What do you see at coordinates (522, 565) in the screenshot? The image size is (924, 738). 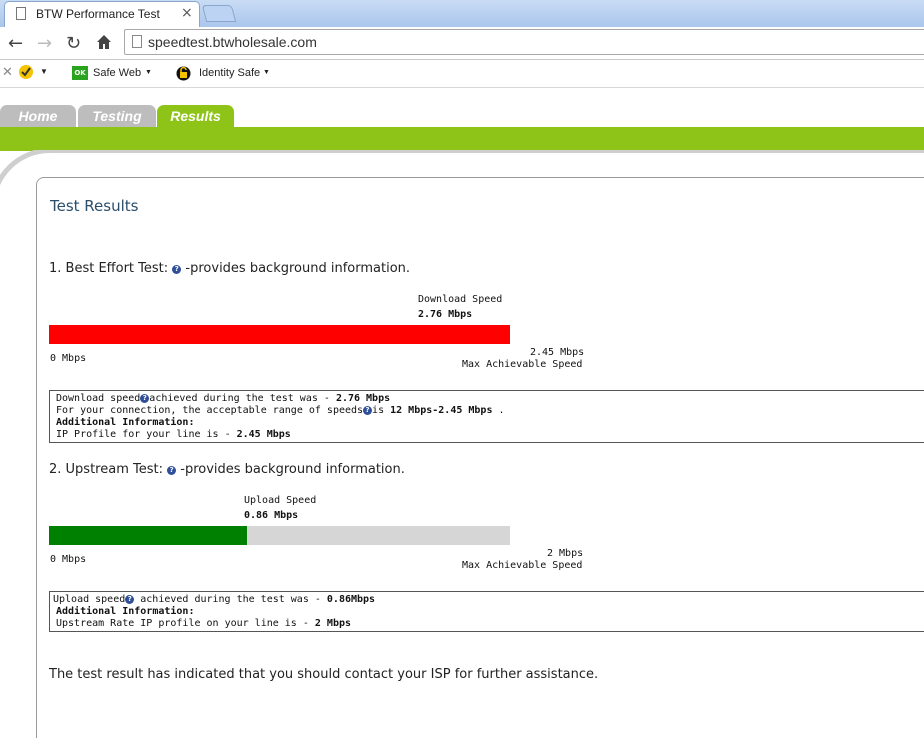 I see `upload-max-label: Max Achievable Speed` at bounding box center [522, 565].